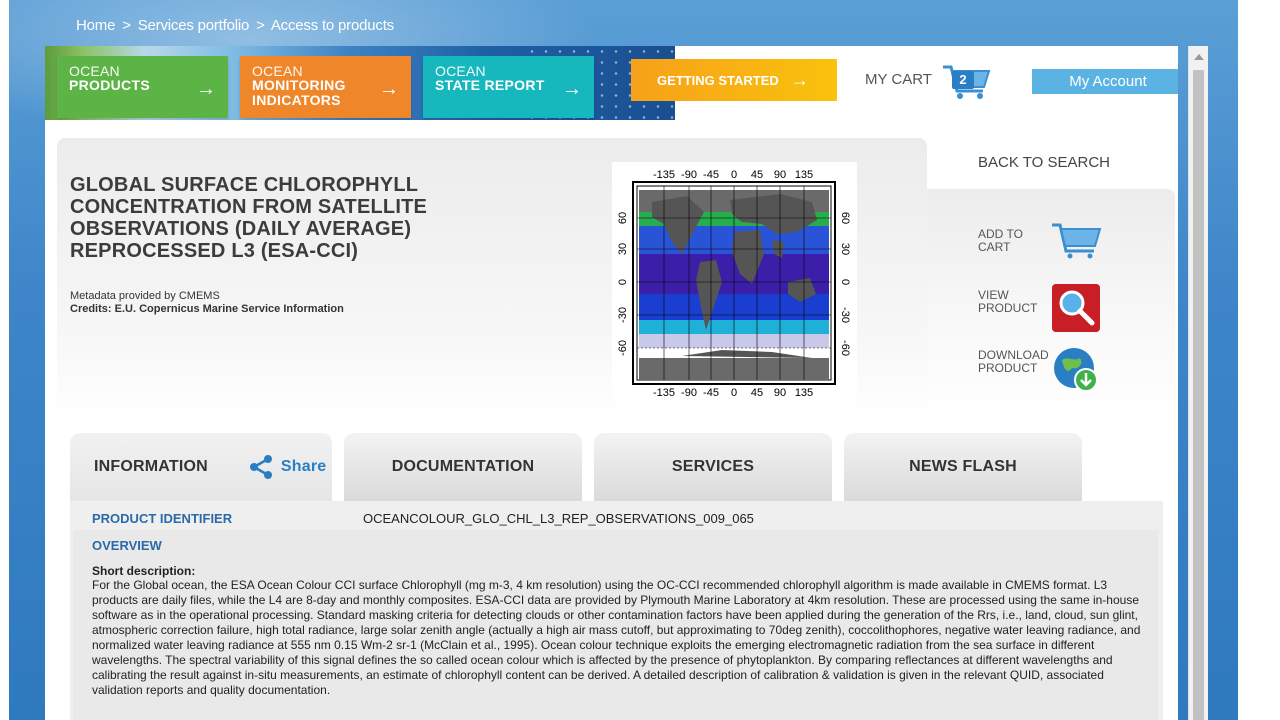  Describe the element at coordinates (194, 25) in the screenshot. I see `breadcrumb-services: Services portfolio` at that location.